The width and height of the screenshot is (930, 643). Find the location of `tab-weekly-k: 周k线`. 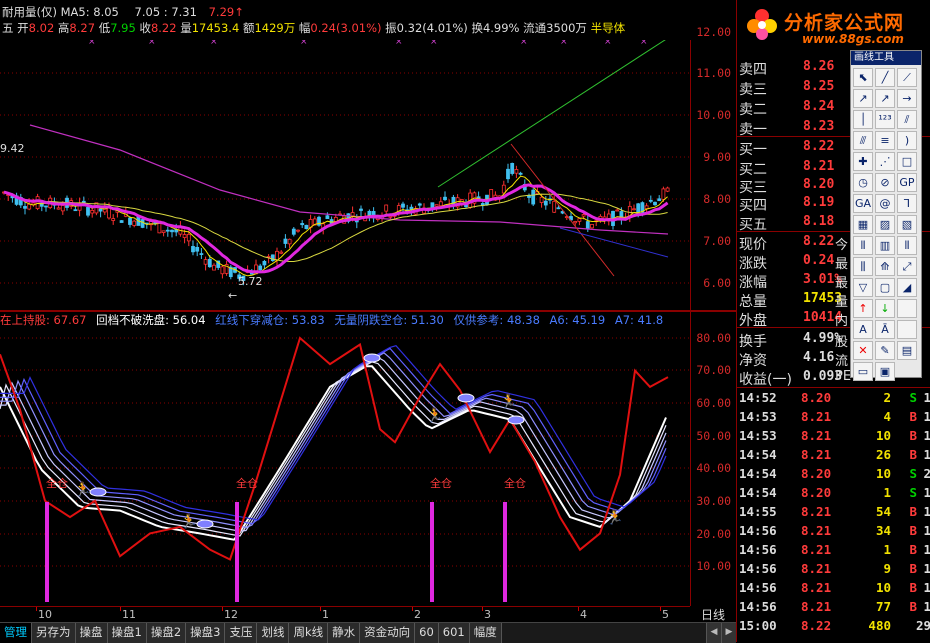

tab-weekly-k: 周k线 is located at coordinates (309, 633).